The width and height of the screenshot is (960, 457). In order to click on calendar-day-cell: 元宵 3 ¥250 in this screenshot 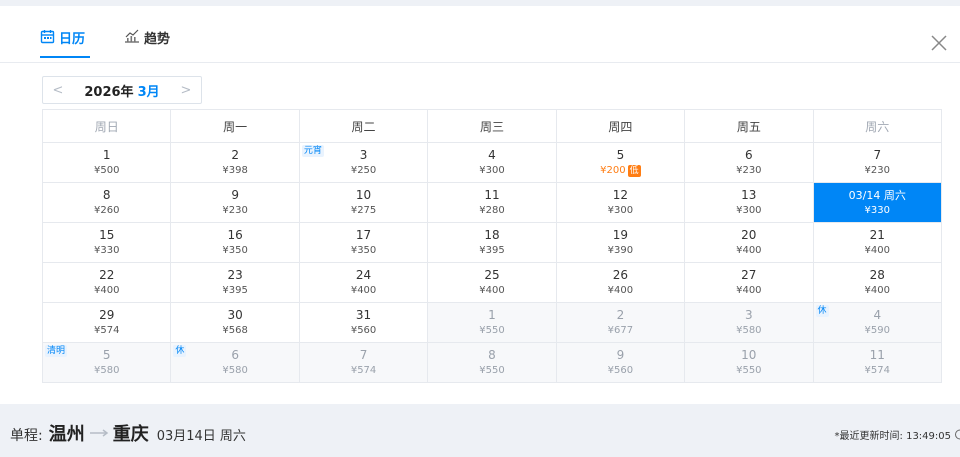, I will do `click(363, 162)`.